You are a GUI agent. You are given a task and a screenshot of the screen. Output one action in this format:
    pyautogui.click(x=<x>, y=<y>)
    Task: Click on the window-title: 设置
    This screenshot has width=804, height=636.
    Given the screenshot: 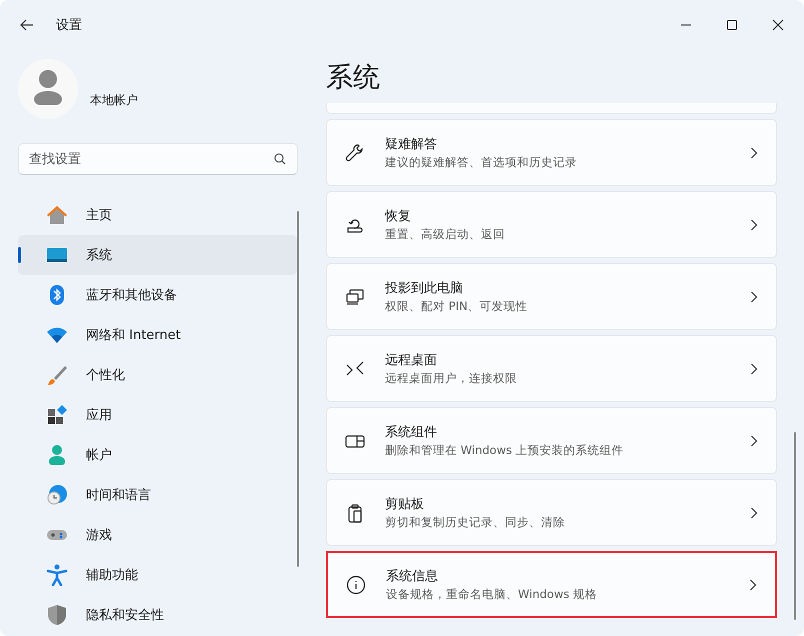 What is the action you would take?
    pyautogui.click(x=69, y=25)
    